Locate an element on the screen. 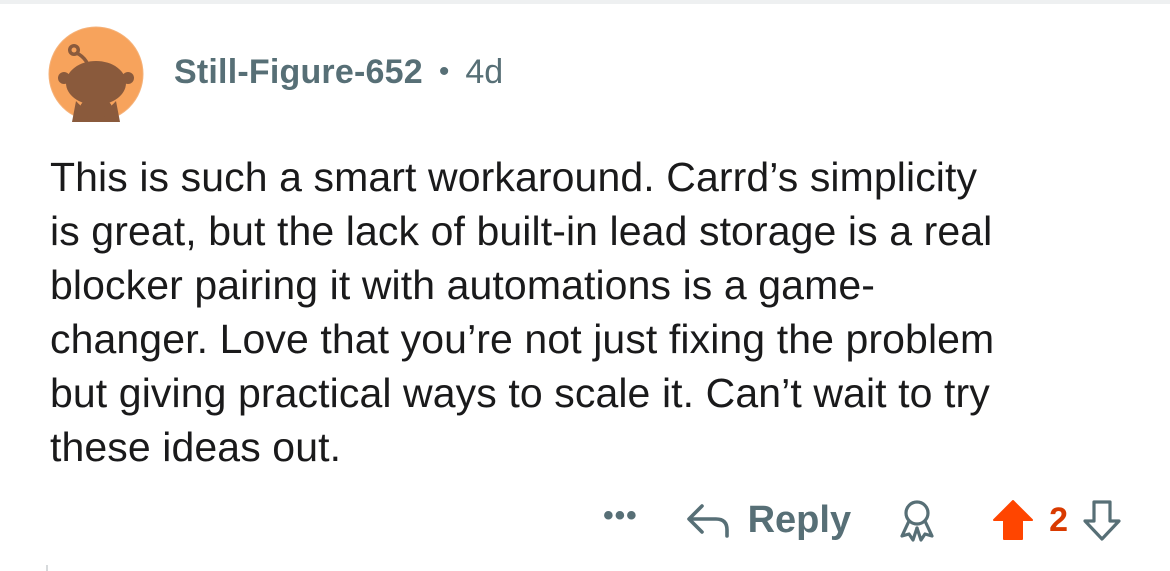  comment-header: Still-Figure-652 • 4d is located at coordinates (275, 74).